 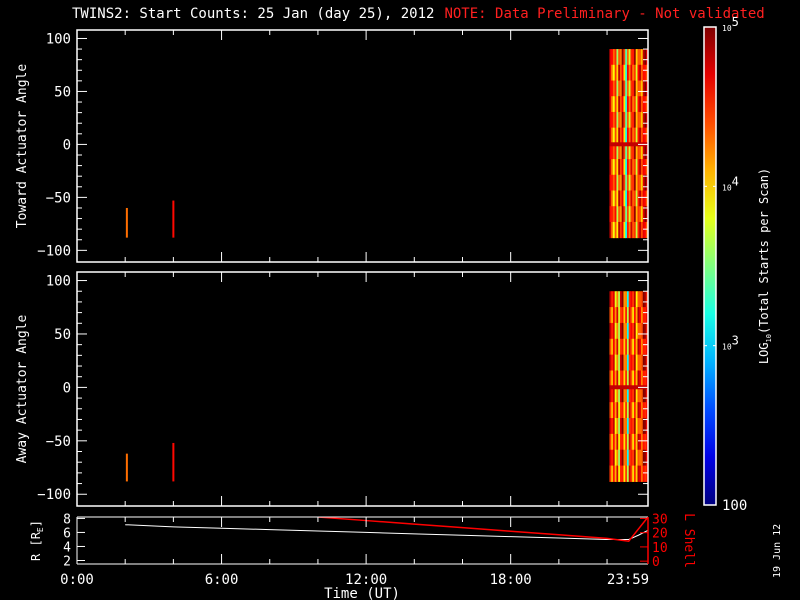 I want to click on lshell-axis-label: L Shell, so click(x=688, y=540).